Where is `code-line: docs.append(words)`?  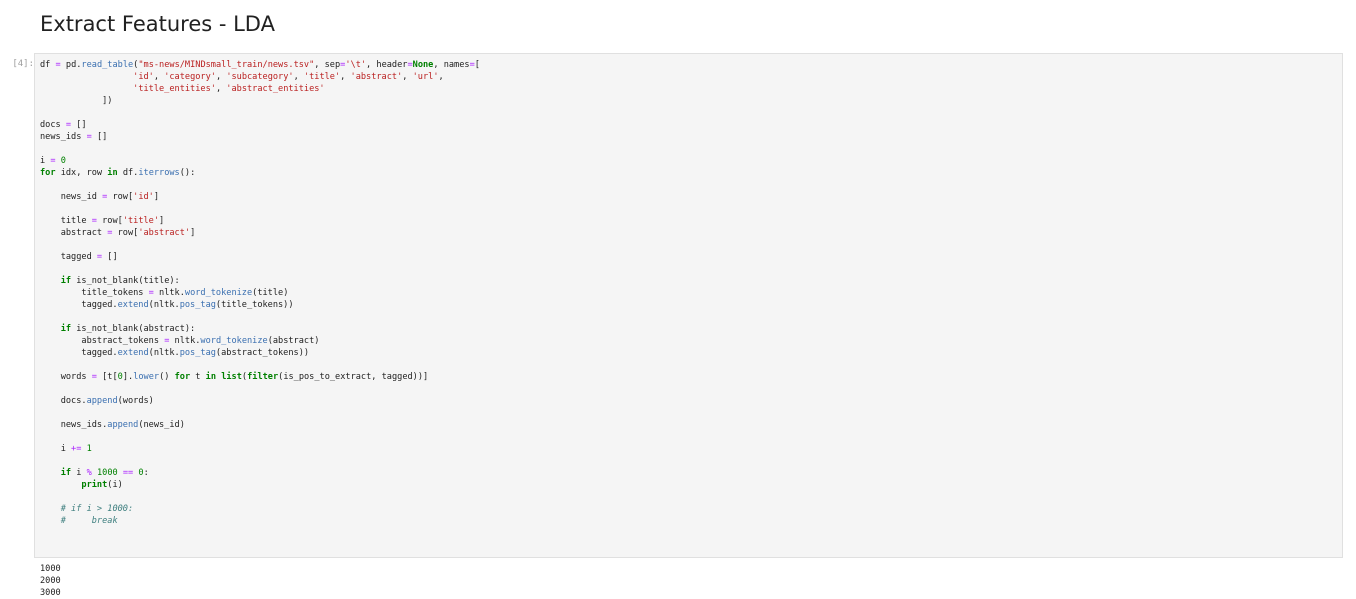 code-line: docs.append(words) is located at coordinates (97, 401).